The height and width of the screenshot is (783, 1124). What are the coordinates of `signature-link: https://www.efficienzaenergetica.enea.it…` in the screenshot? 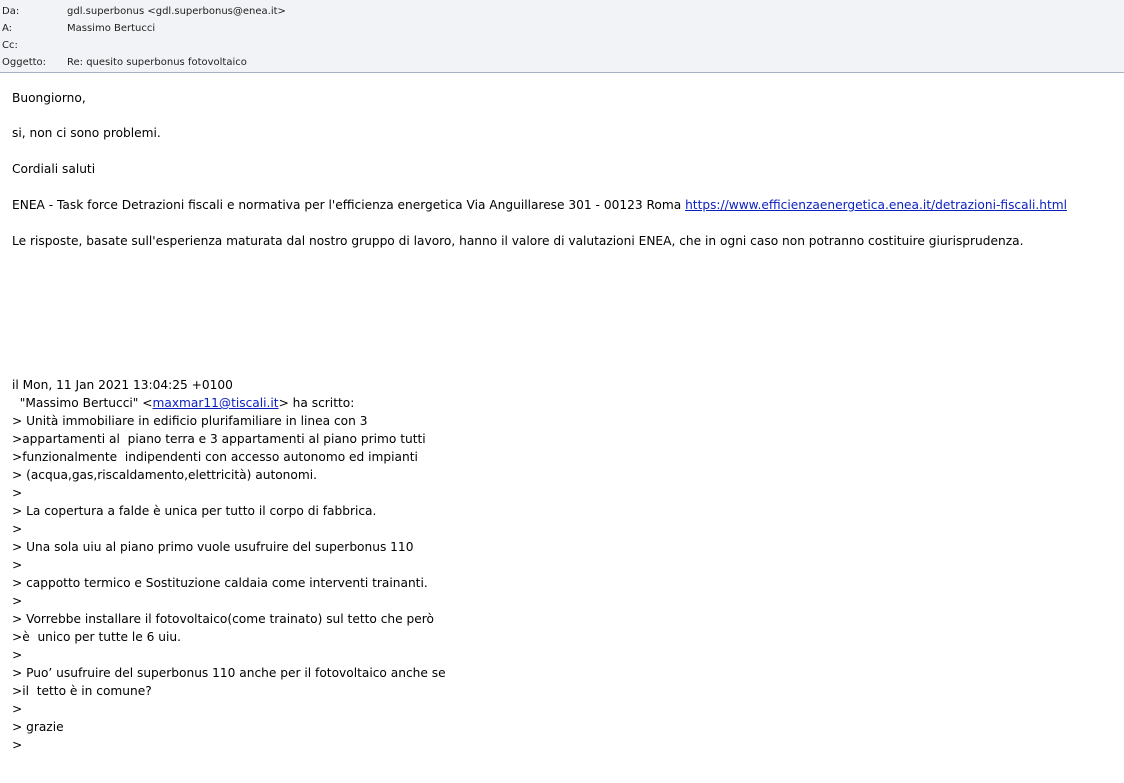 It's located at (876, 205).